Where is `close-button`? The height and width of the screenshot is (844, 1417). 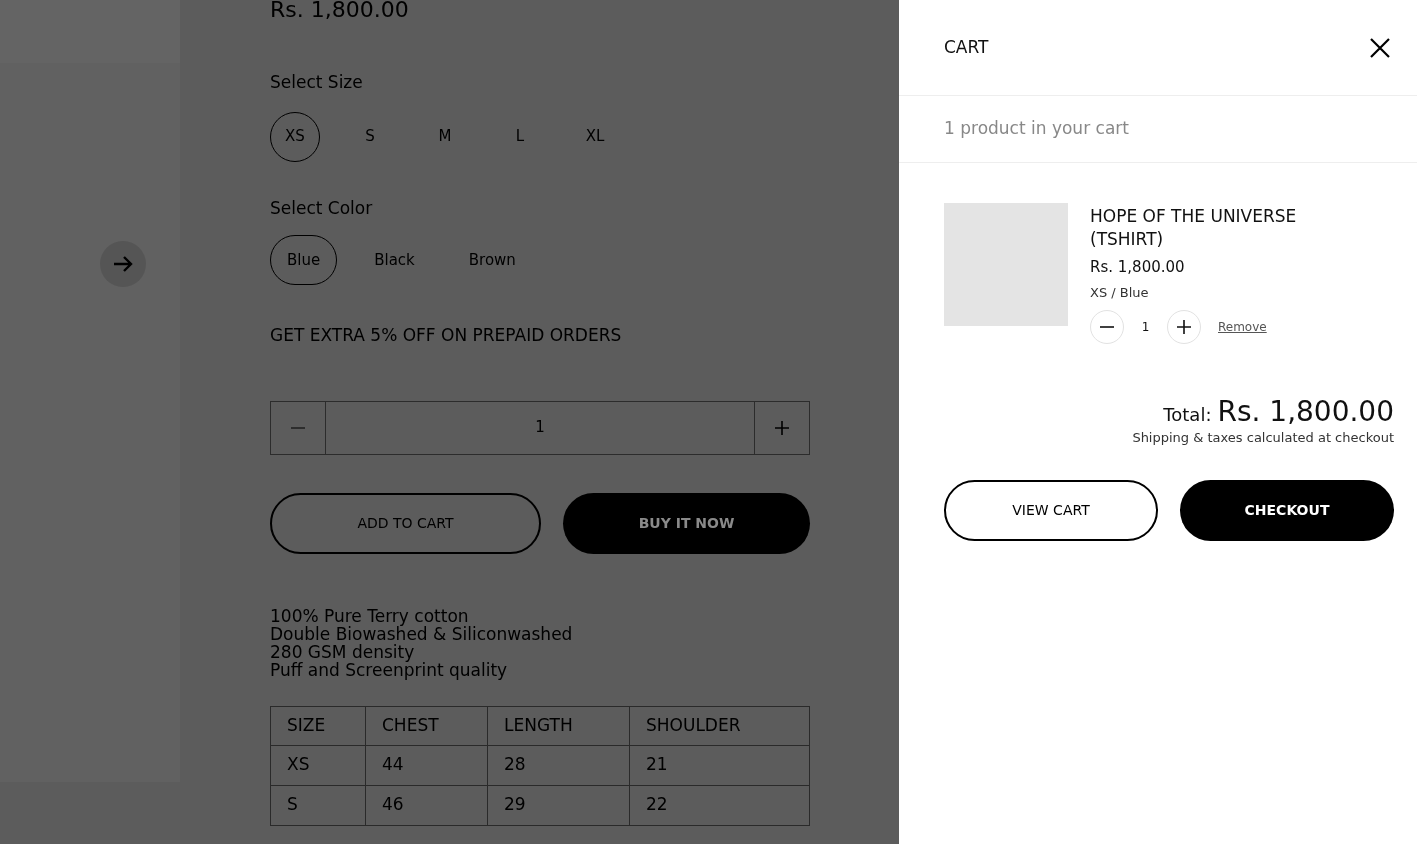
close-button is located at coordinates (1380, 47).